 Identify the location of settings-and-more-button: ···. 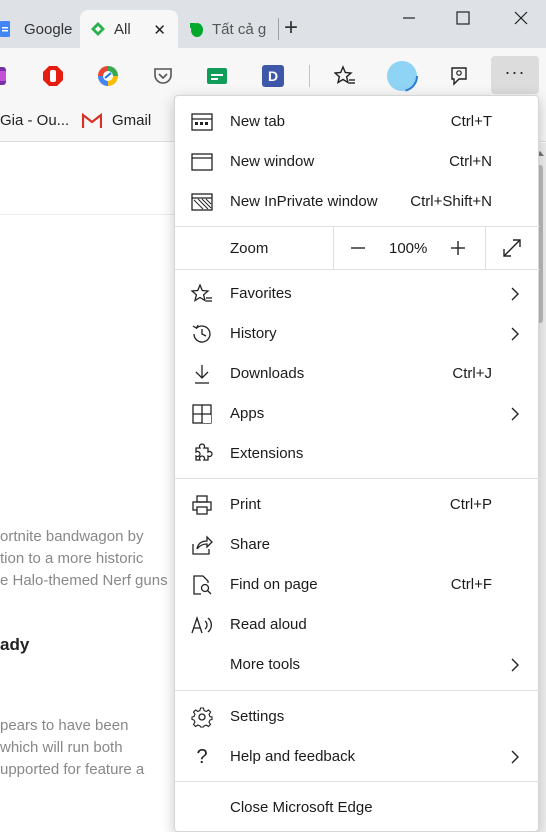
(515, 75).